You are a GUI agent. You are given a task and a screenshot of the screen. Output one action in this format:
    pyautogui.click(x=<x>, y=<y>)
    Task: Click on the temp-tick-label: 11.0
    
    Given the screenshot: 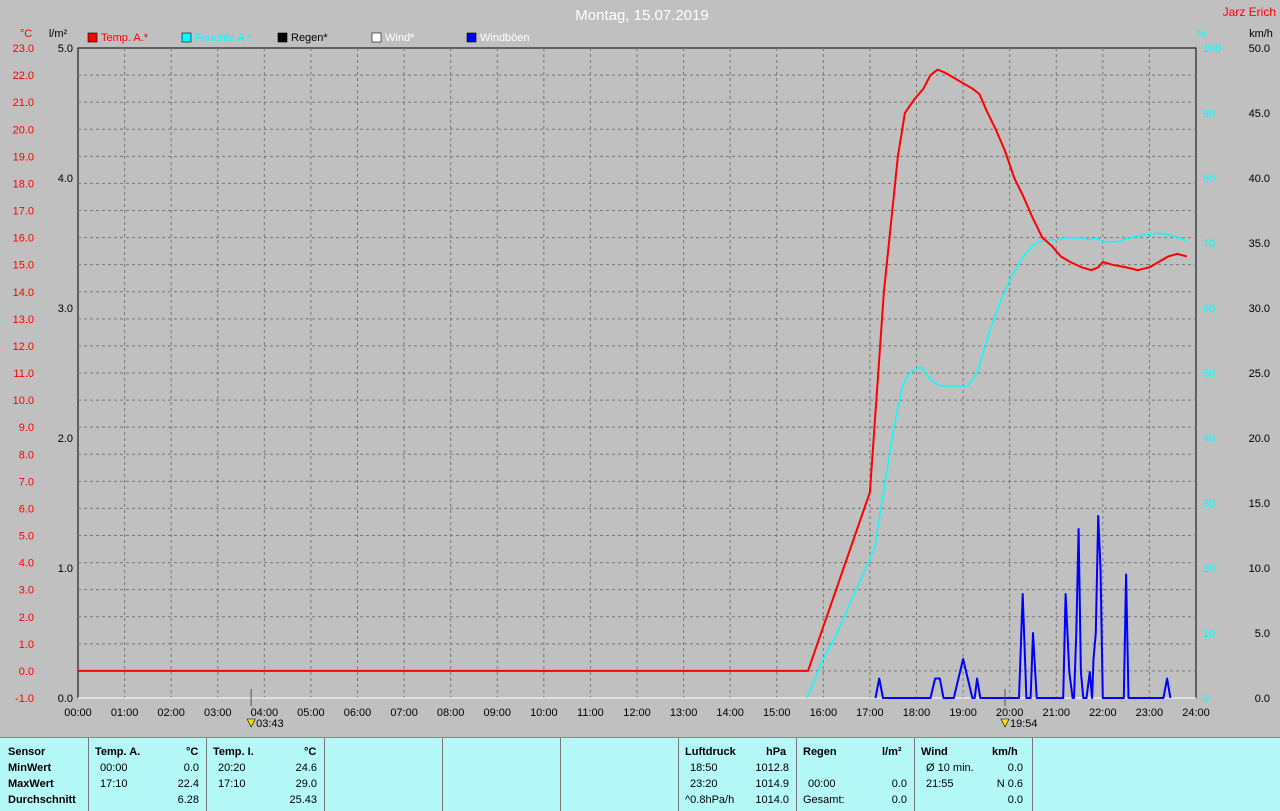 What is the action you would take?
    pyautogui.click(x=23, y=374)
    